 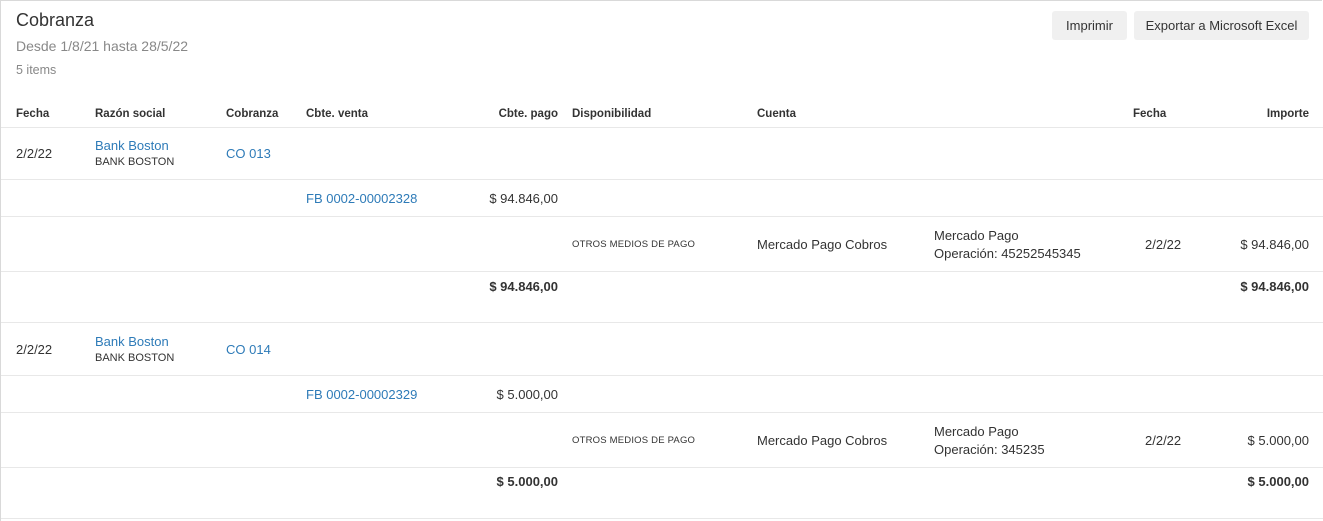 I want to click on cobranza-link: CO 014, so click(x=248, y=349).